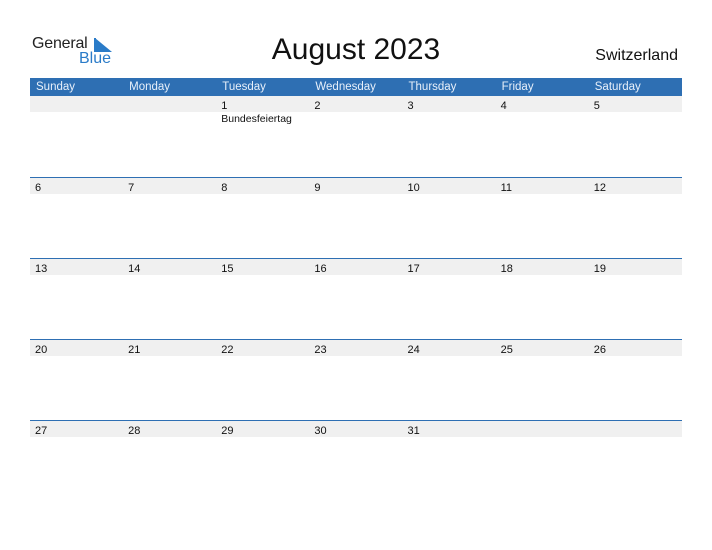 This screenshot has width=712, height=550. I want to click on day-number: 24, so click(413, 350).